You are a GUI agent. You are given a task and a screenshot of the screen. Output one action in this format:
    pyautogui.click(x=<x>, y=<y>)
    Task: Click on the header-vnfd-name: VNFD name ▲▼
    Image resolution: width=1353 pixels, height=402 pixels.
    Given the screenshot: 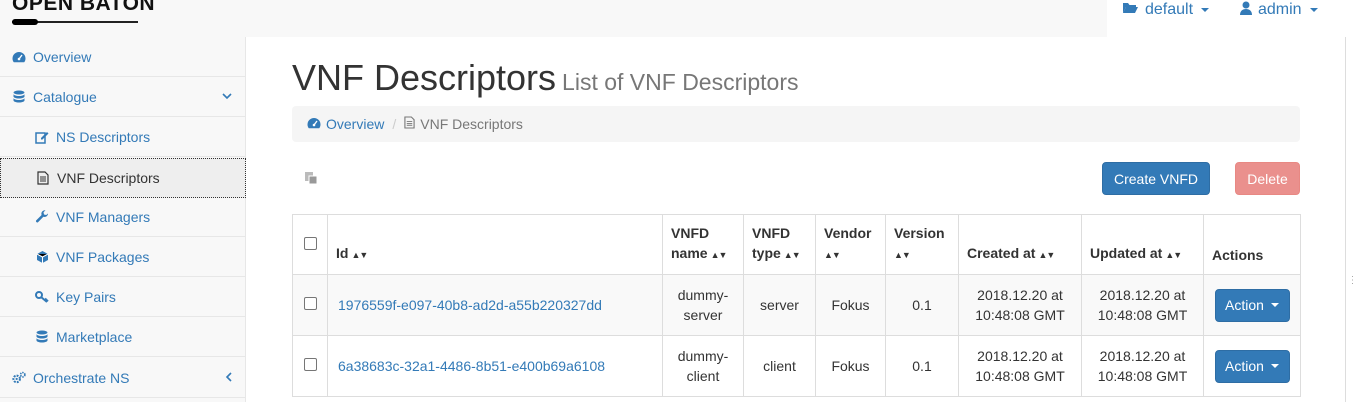 What is the action you would take?
    pyautogui.click(x=703, y=244)
    